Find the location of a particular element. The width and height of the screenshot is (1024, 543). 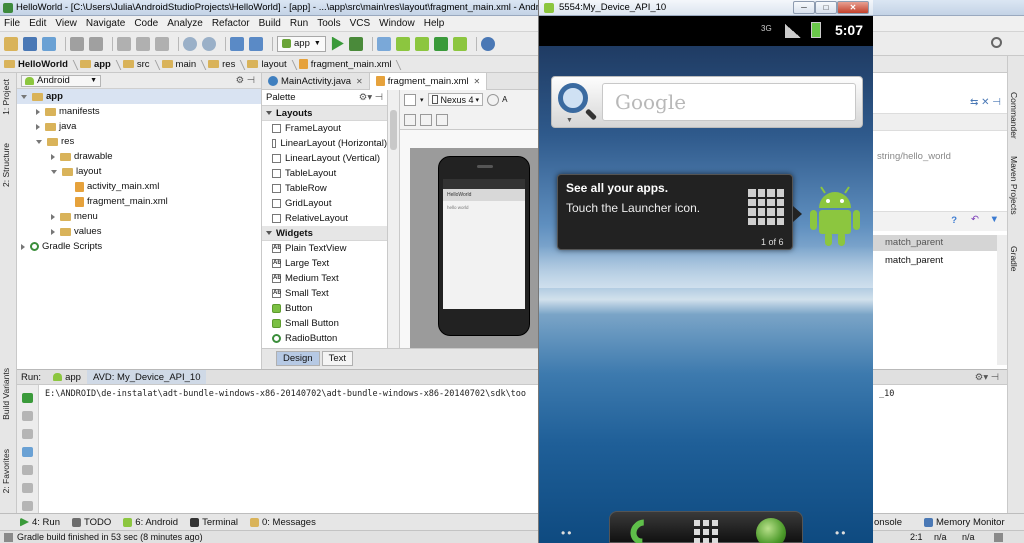

copy-icon is located at coordinates (143, 43).